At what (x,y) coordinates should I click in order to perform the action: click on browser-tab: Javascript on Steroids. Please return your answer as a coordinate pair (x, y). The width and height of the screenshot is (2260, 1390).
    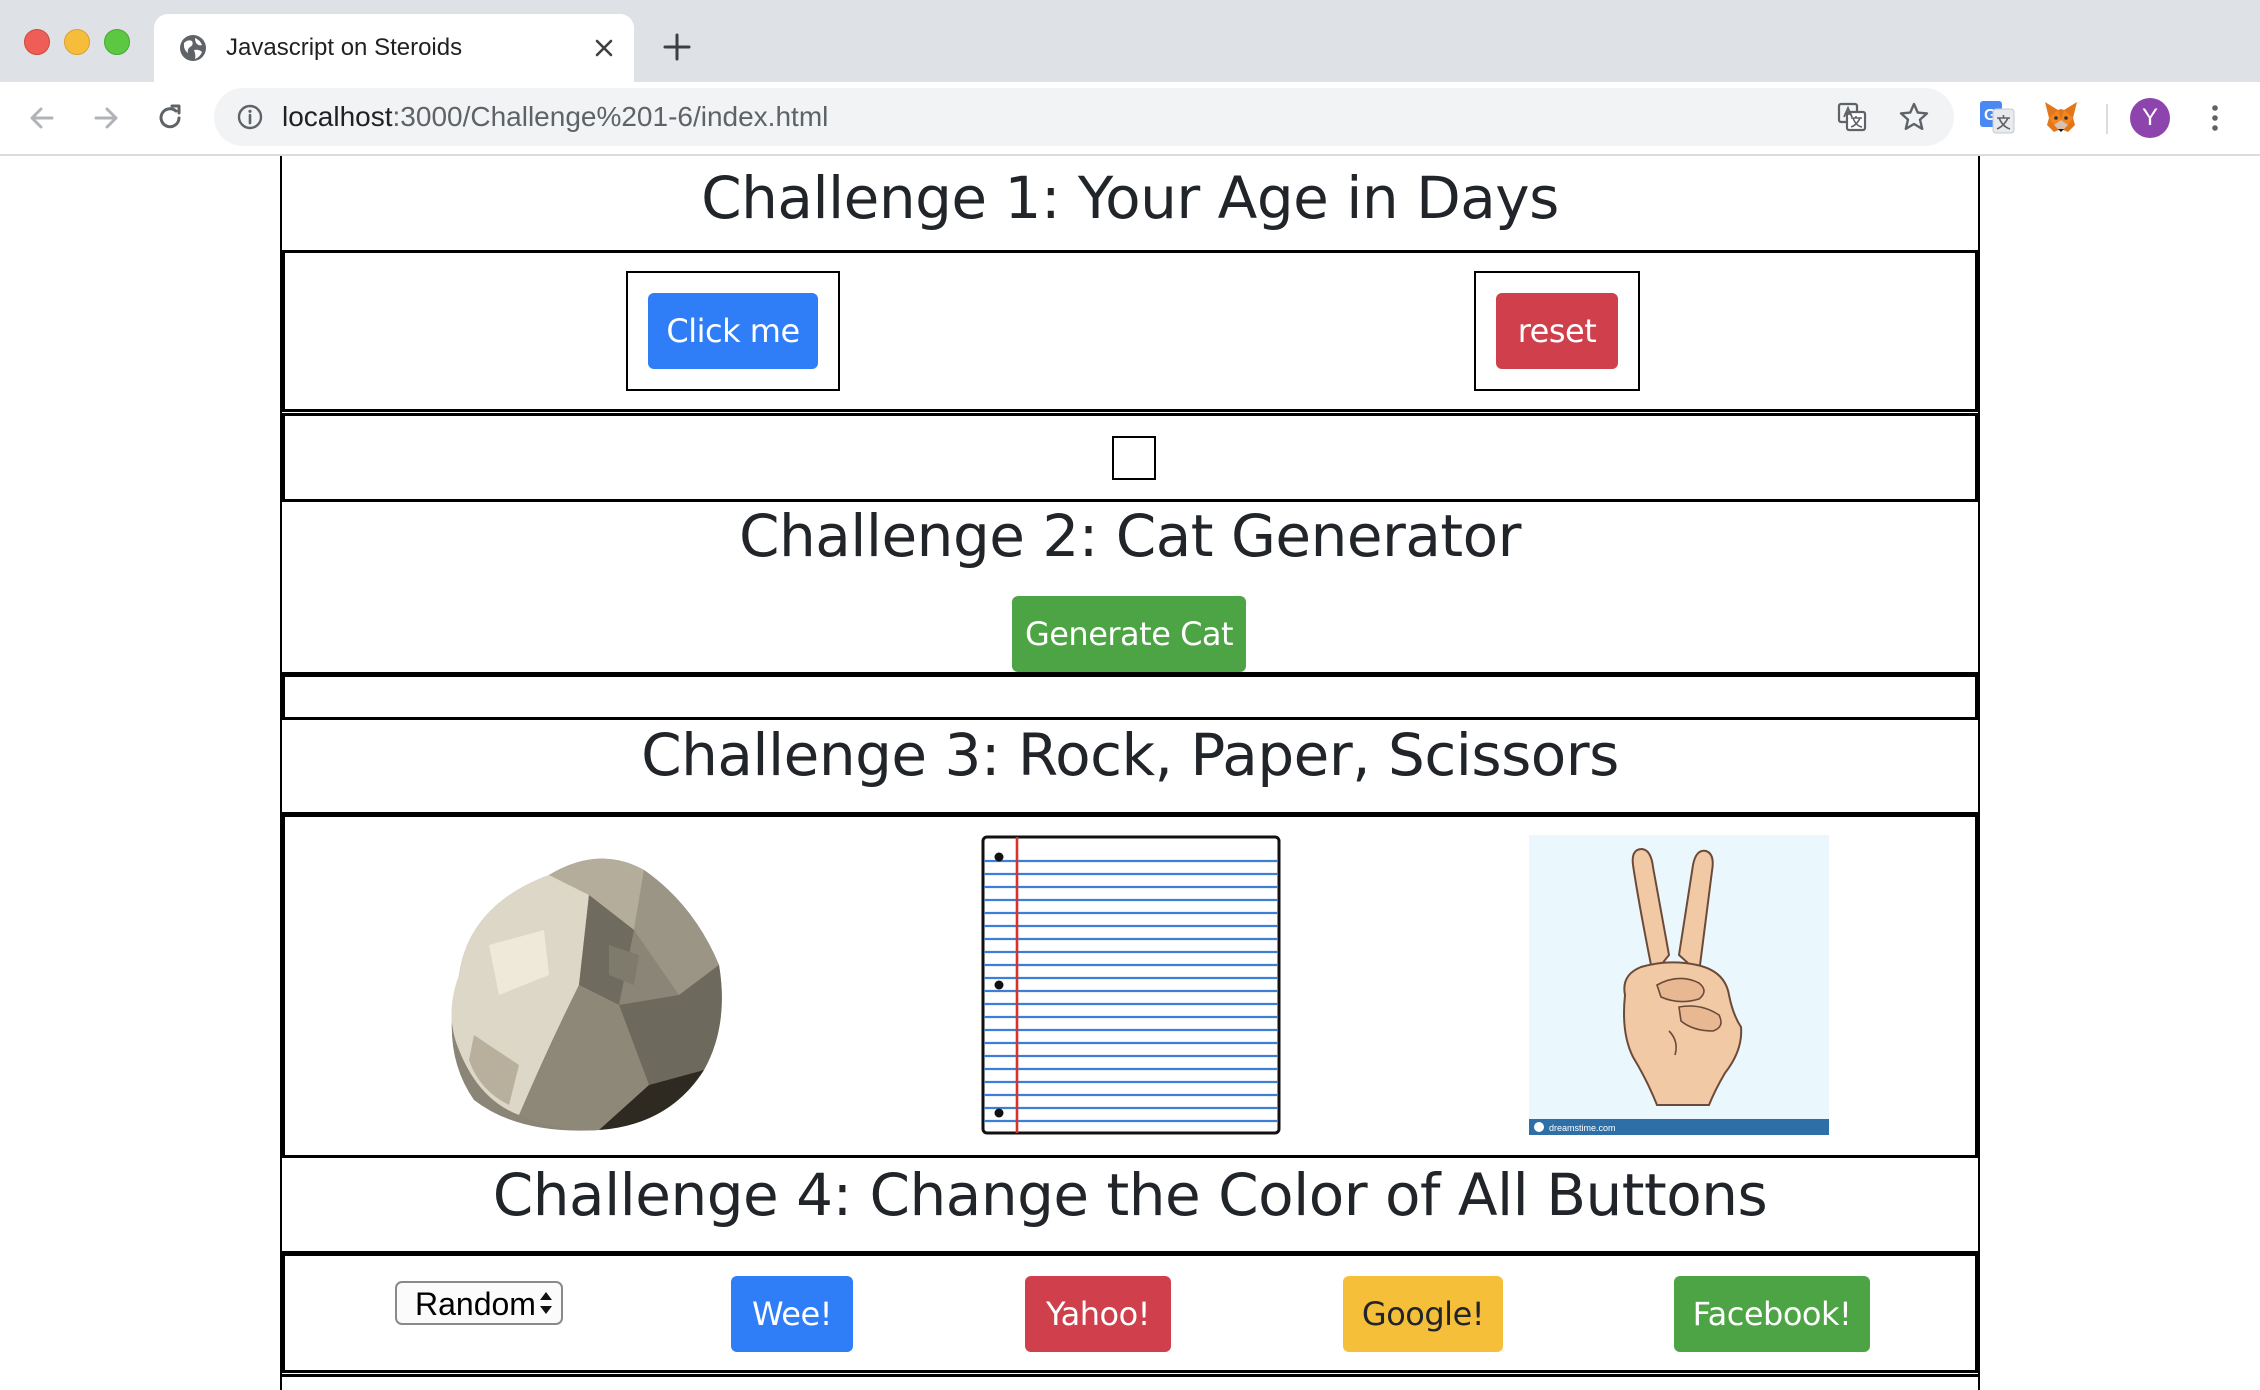
    Looking at the image, I should click on (394, 48).